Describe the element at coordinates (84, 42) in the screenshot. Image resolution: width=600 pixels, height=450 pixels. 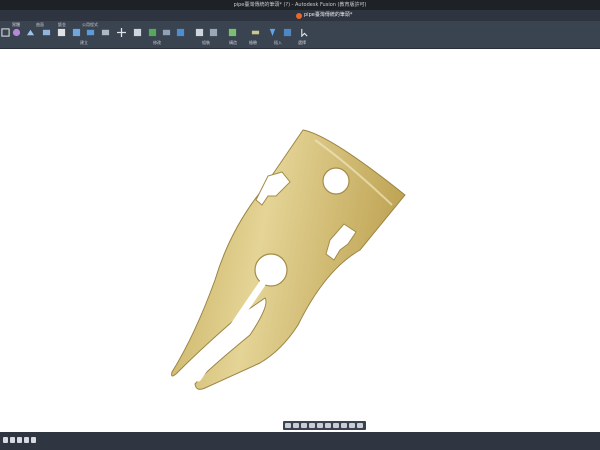
I see `group-create: 建立` at that location.